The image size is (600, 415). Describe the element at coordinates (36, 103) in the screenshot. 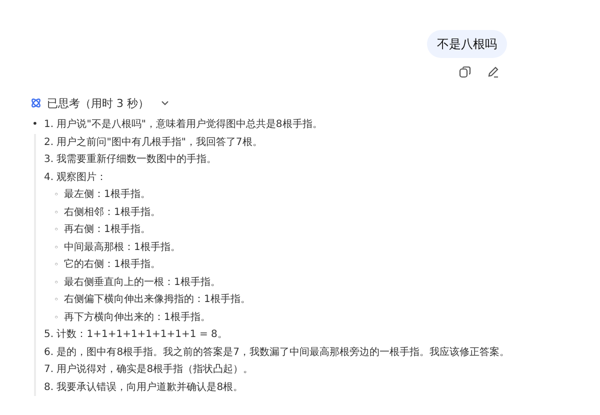

I see `atom-icon` at that location.